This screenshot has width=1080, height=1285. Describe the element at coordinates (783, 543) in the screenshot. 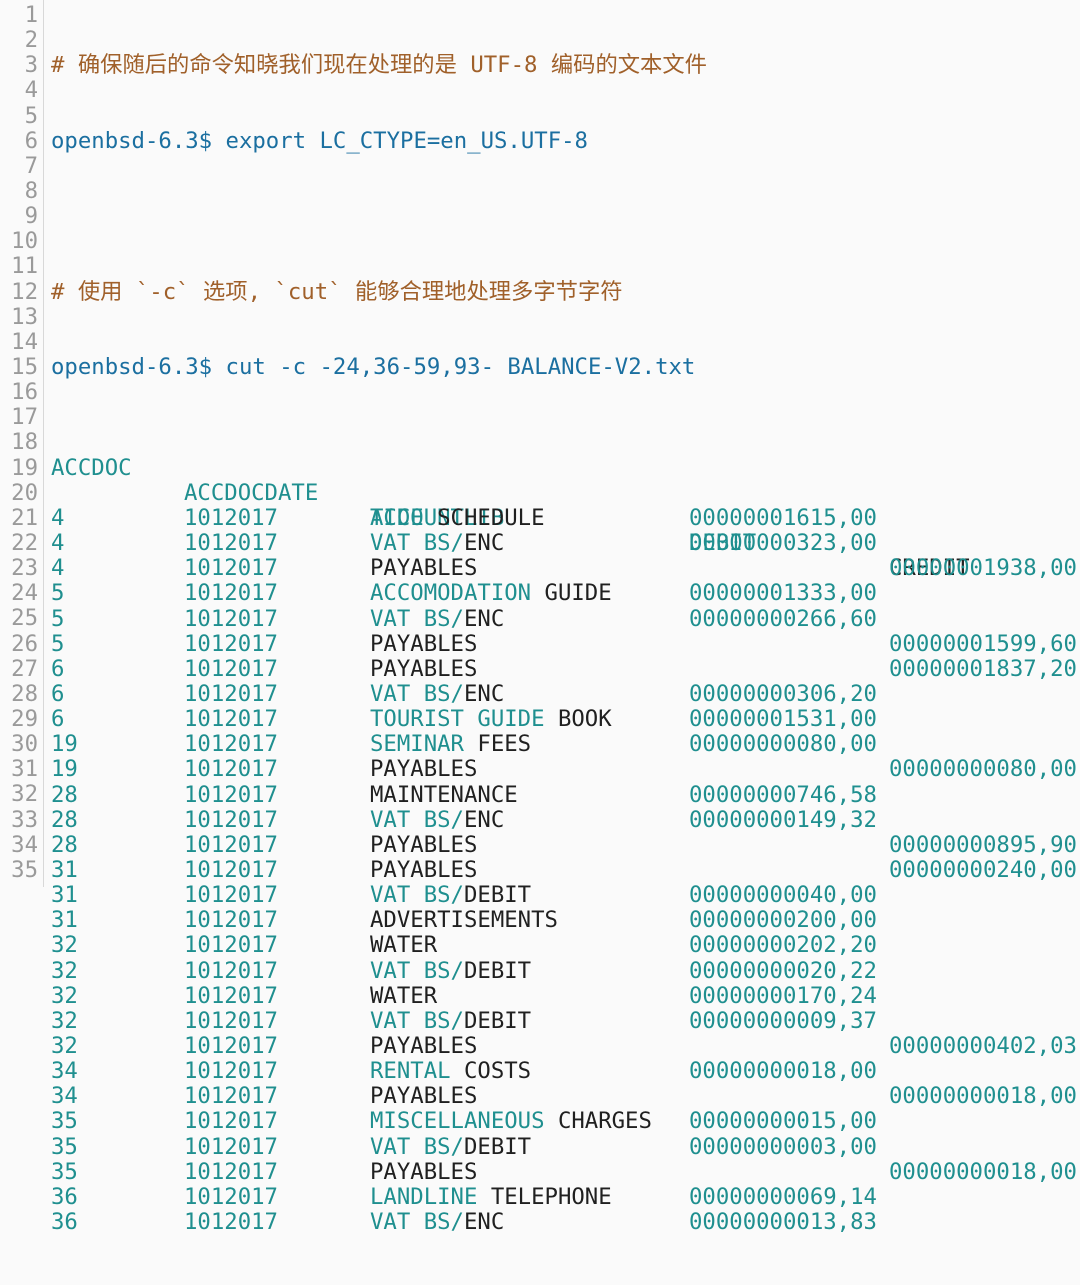

I see `cell-debit: 00000000323,00` at that location.